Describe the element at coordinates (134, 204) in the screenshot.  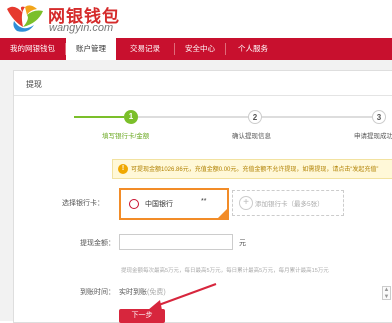
I see `bank-of-china-icon` at that location.